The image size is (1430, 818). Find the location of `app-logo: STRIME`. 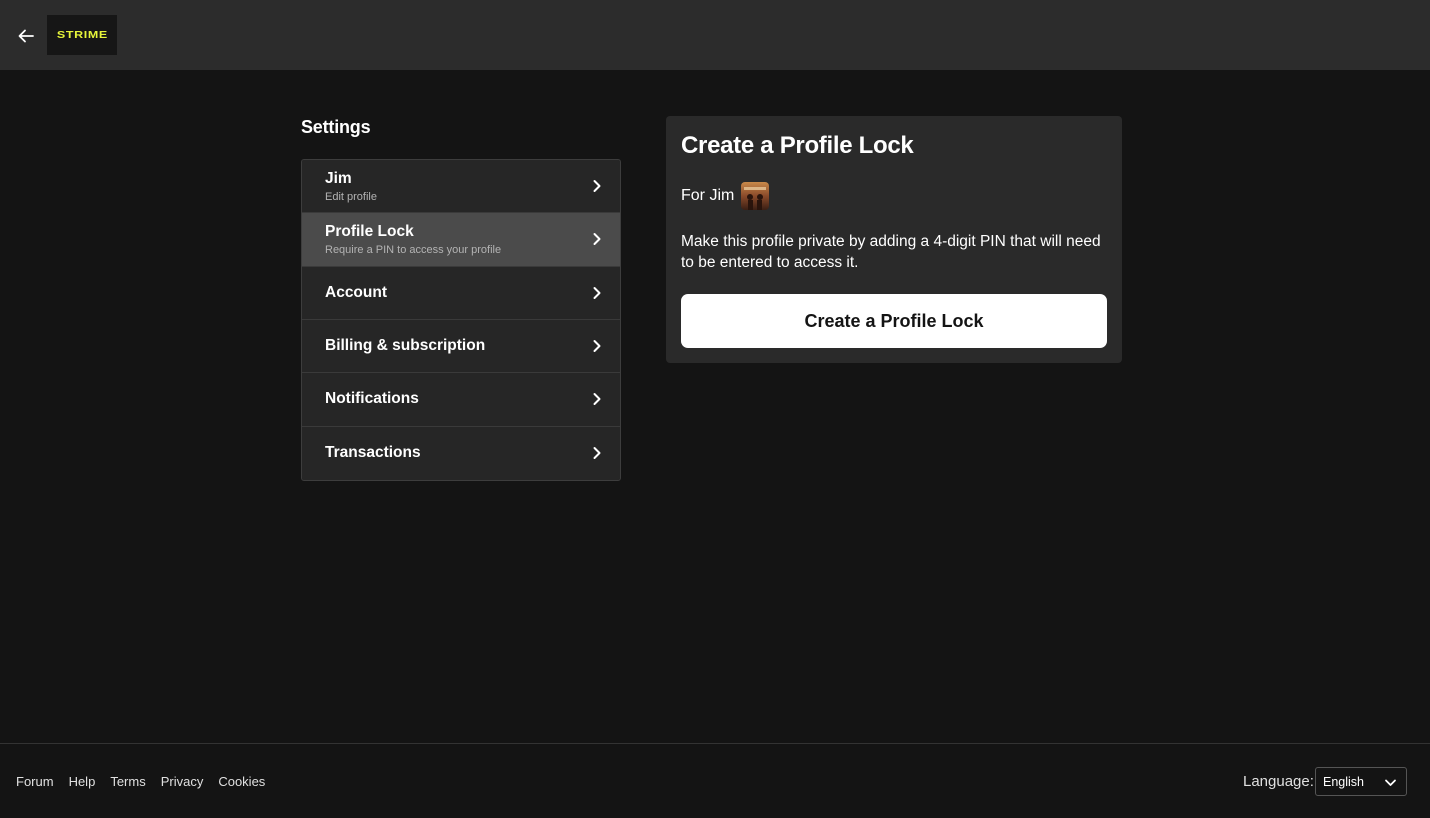

app-logo: STRIME is located at coordinates (82, 35).